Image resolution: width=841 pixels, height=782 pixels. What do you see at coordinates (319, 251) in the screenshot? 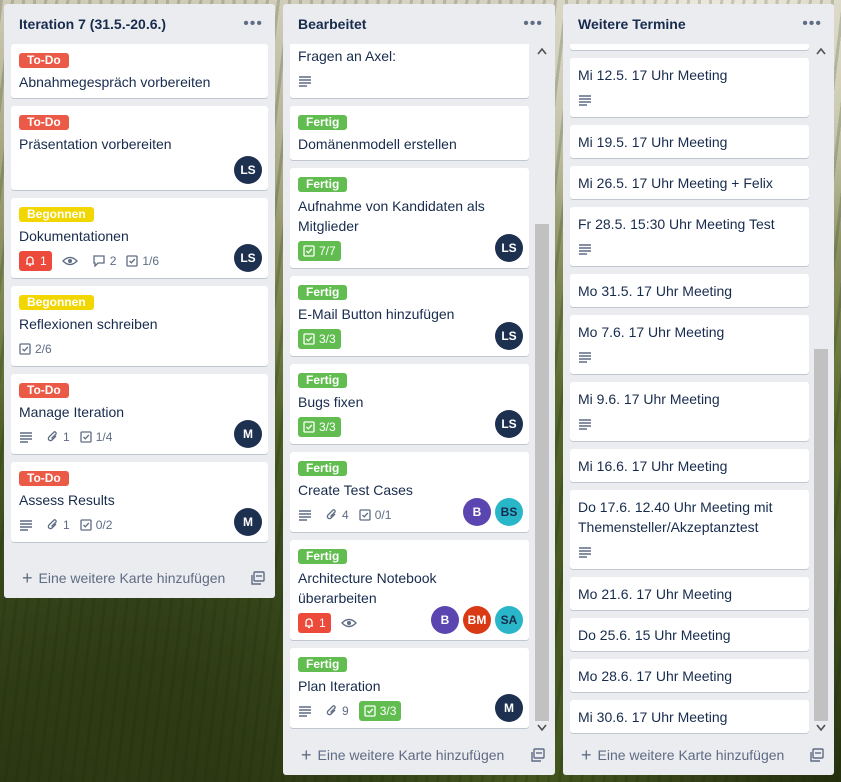
I see `checklist-complete-badge: 7/7` at bounding box center [319, 251].